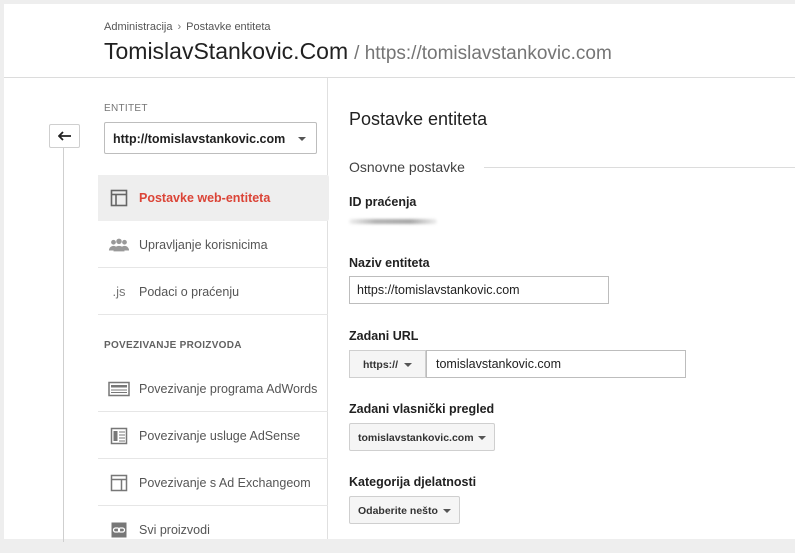  Describe the element at coordinates (479, 290) in the screenshot. I see `property-name-input: https://tomislavstankovic.com` at that location.